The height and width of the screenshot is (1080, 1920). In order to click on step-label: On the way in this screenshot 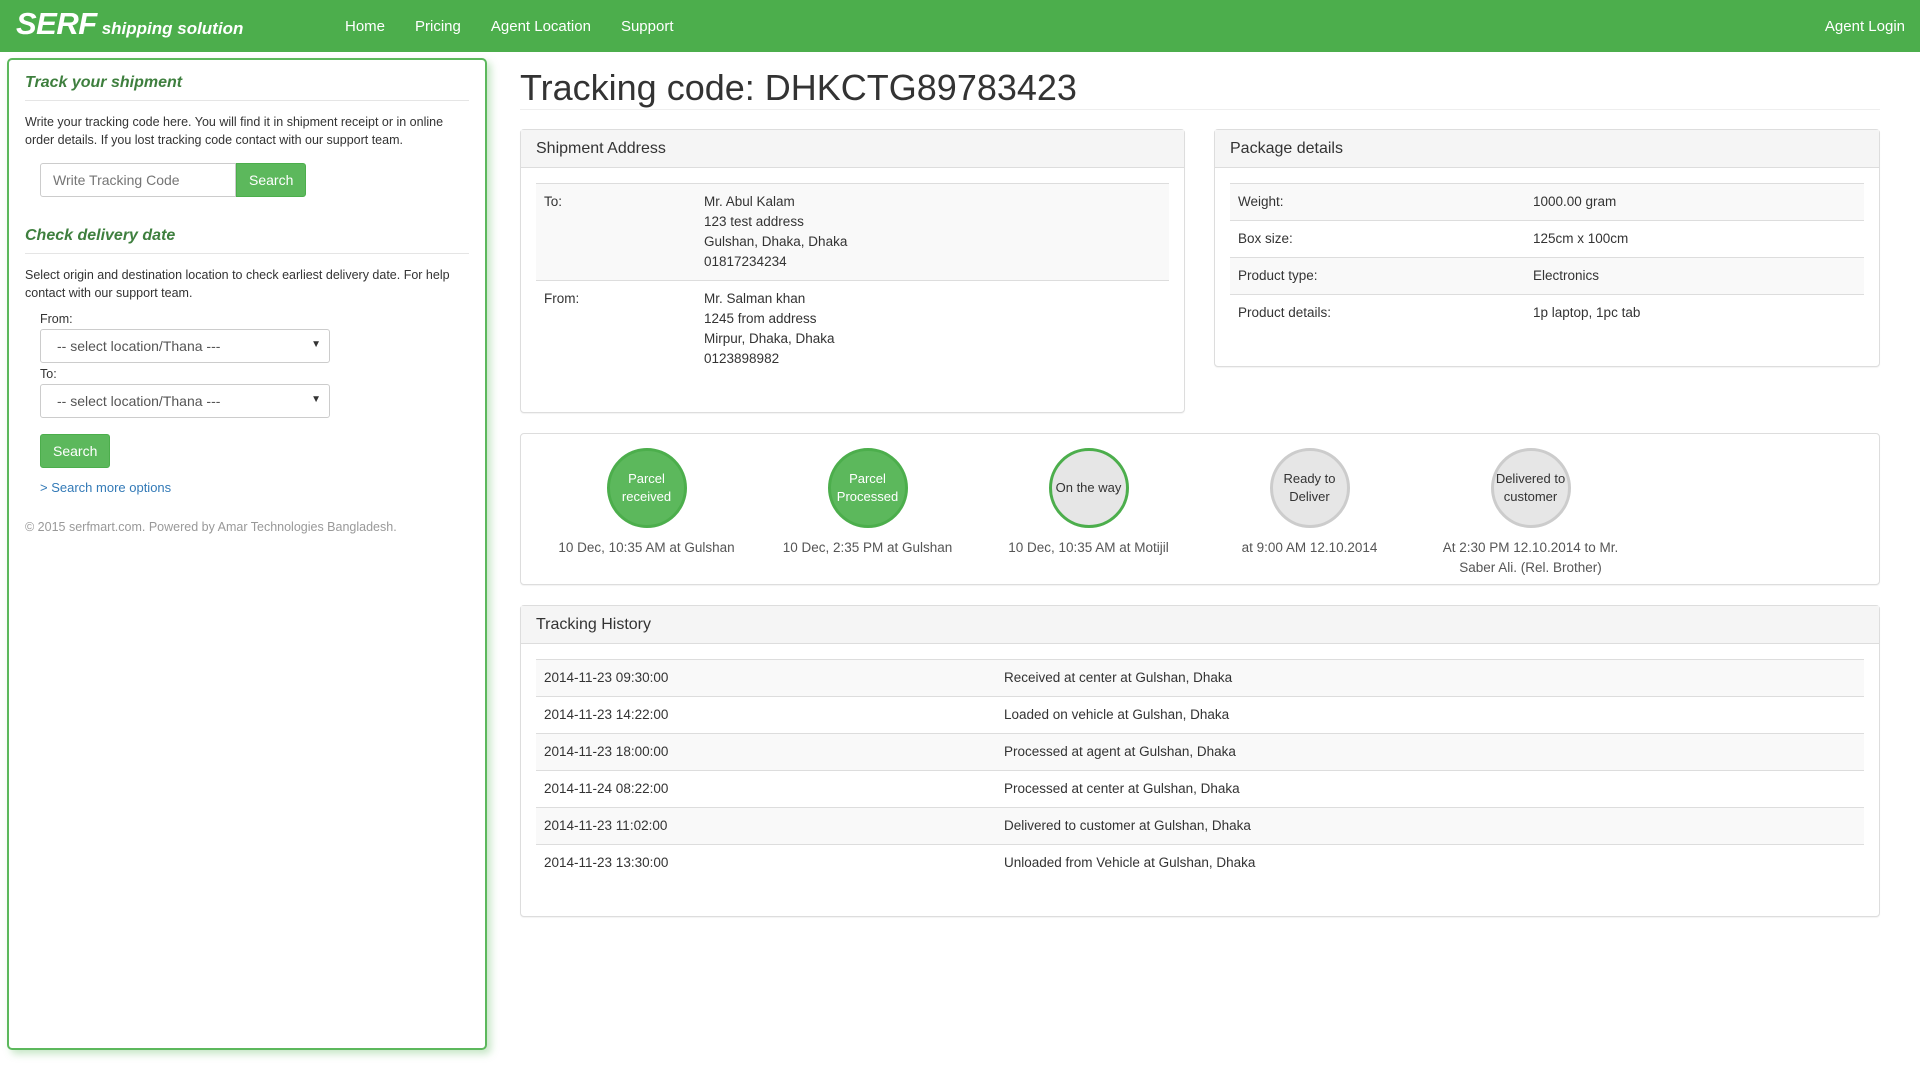, I will do `click(1088, 487)`.